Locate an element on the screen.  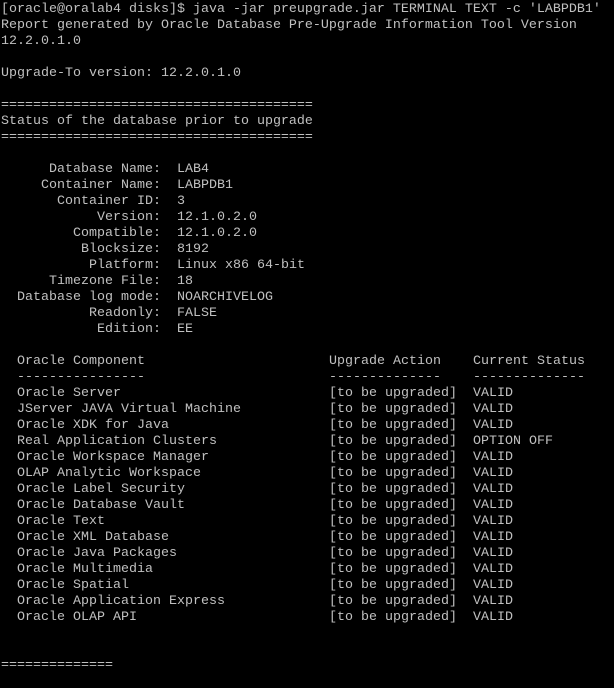
component-name: JServer JAVA Virtual Machine is located at coordinates (129, 409).